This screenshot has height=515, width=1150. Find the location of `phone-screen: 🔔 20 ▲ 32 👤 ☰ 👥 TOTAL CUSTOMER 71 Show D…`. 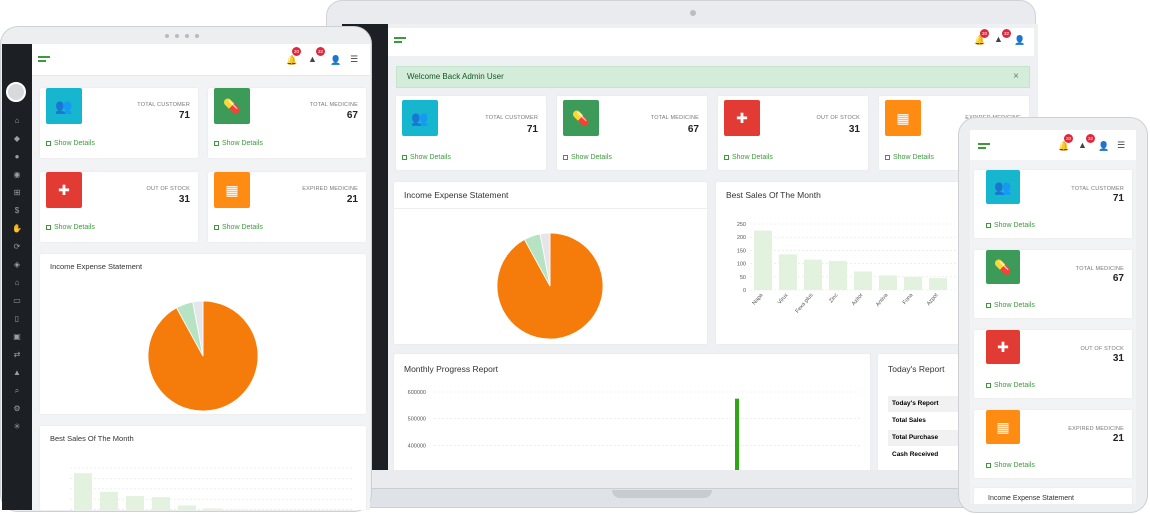

phone-screen: 🔔 20 ▲ 32 👤 ☰ 👥 TOTAL CUSTOMER 71 Show D… is located at coordinates (1053, 317).